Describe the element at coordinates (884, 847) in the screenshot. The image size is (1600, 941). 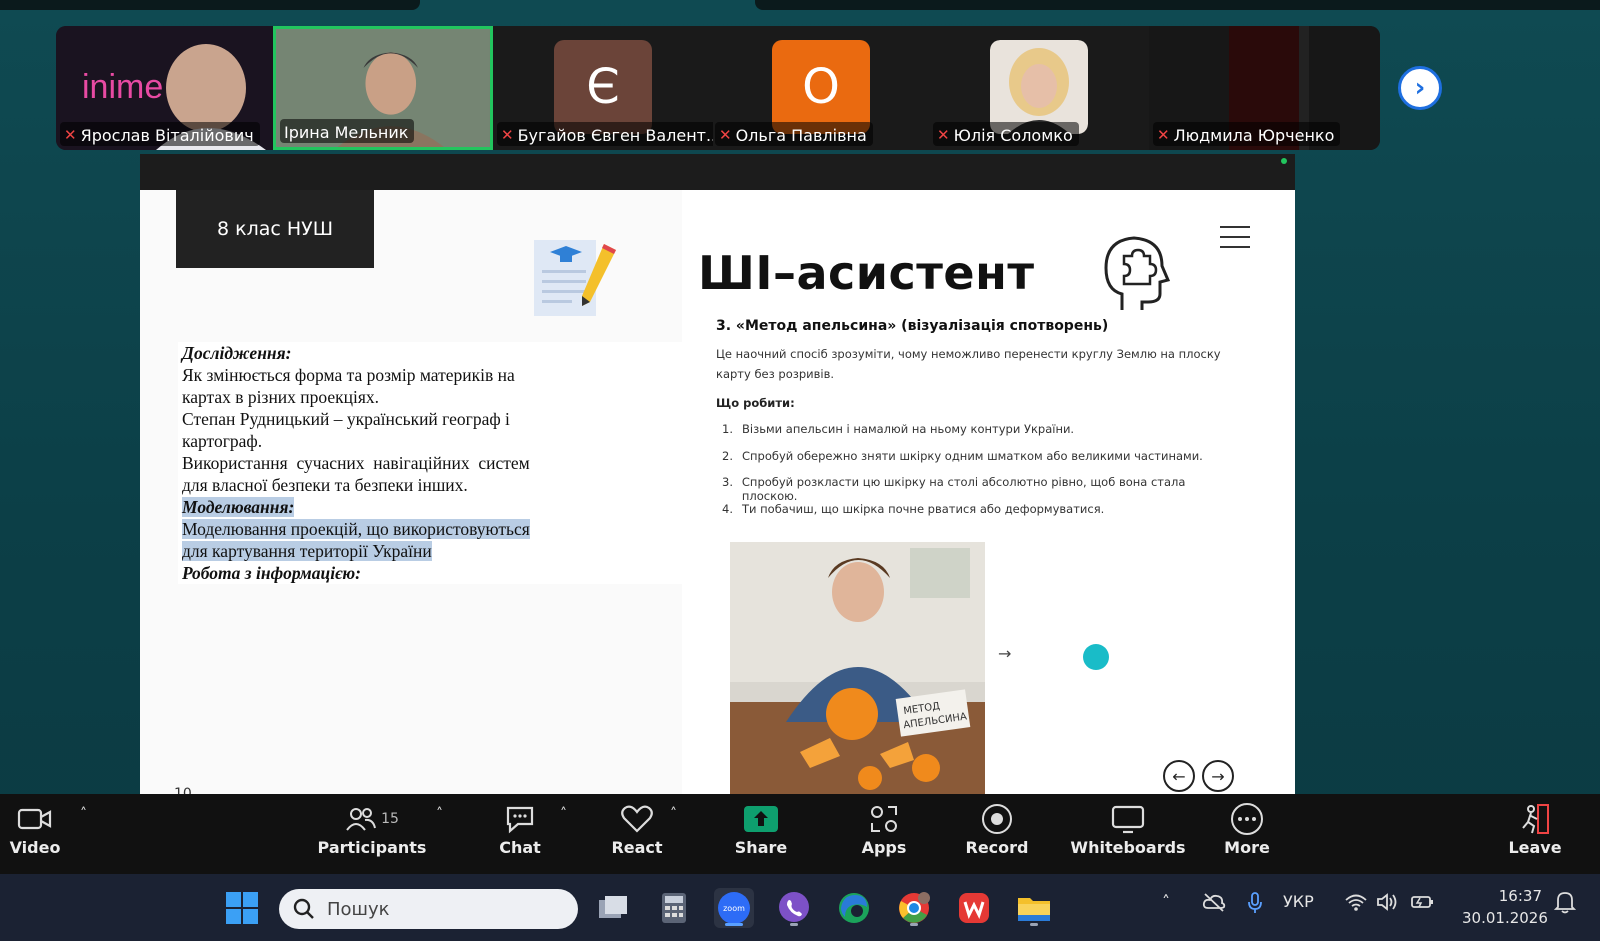
I see `apps-label: Apps` at that location.